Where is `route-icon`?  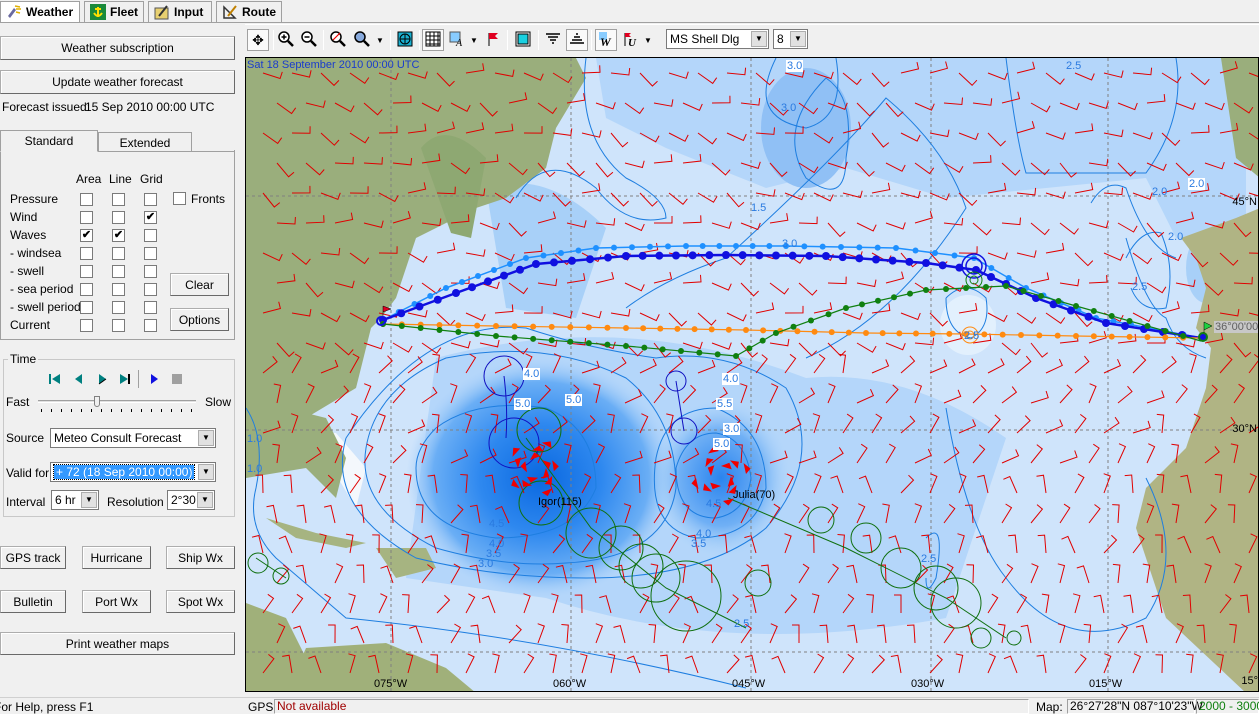
route-icon is located at coordinates (230, 12).